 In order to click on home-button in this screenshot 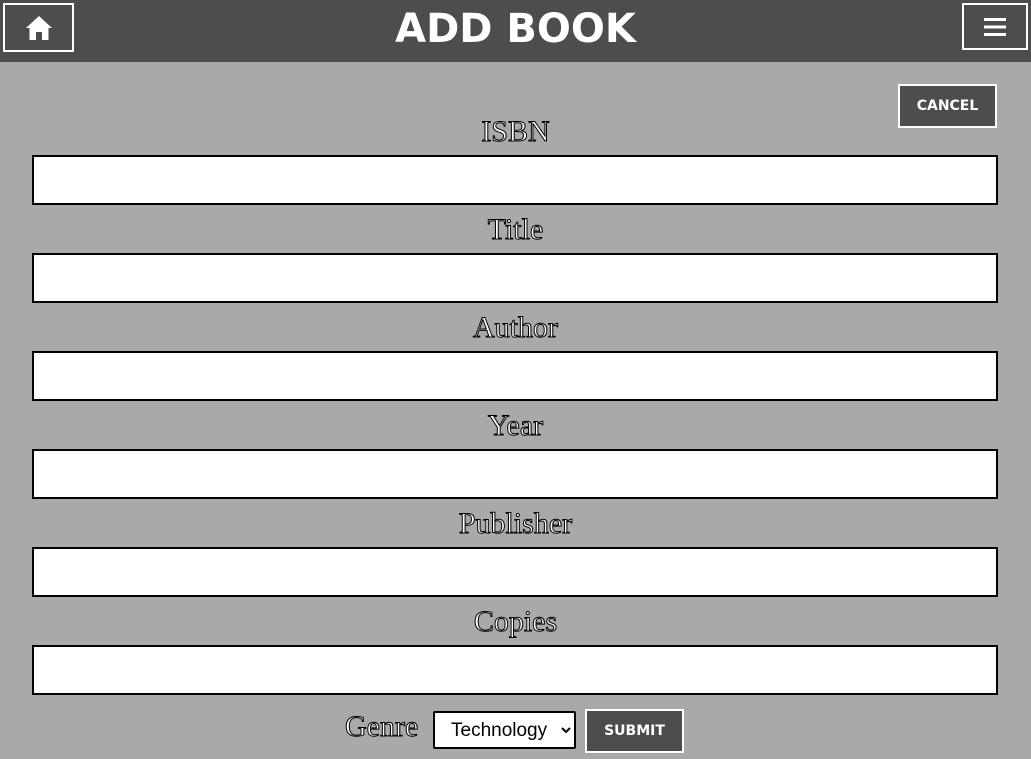, I will do `click(38, 27)`.